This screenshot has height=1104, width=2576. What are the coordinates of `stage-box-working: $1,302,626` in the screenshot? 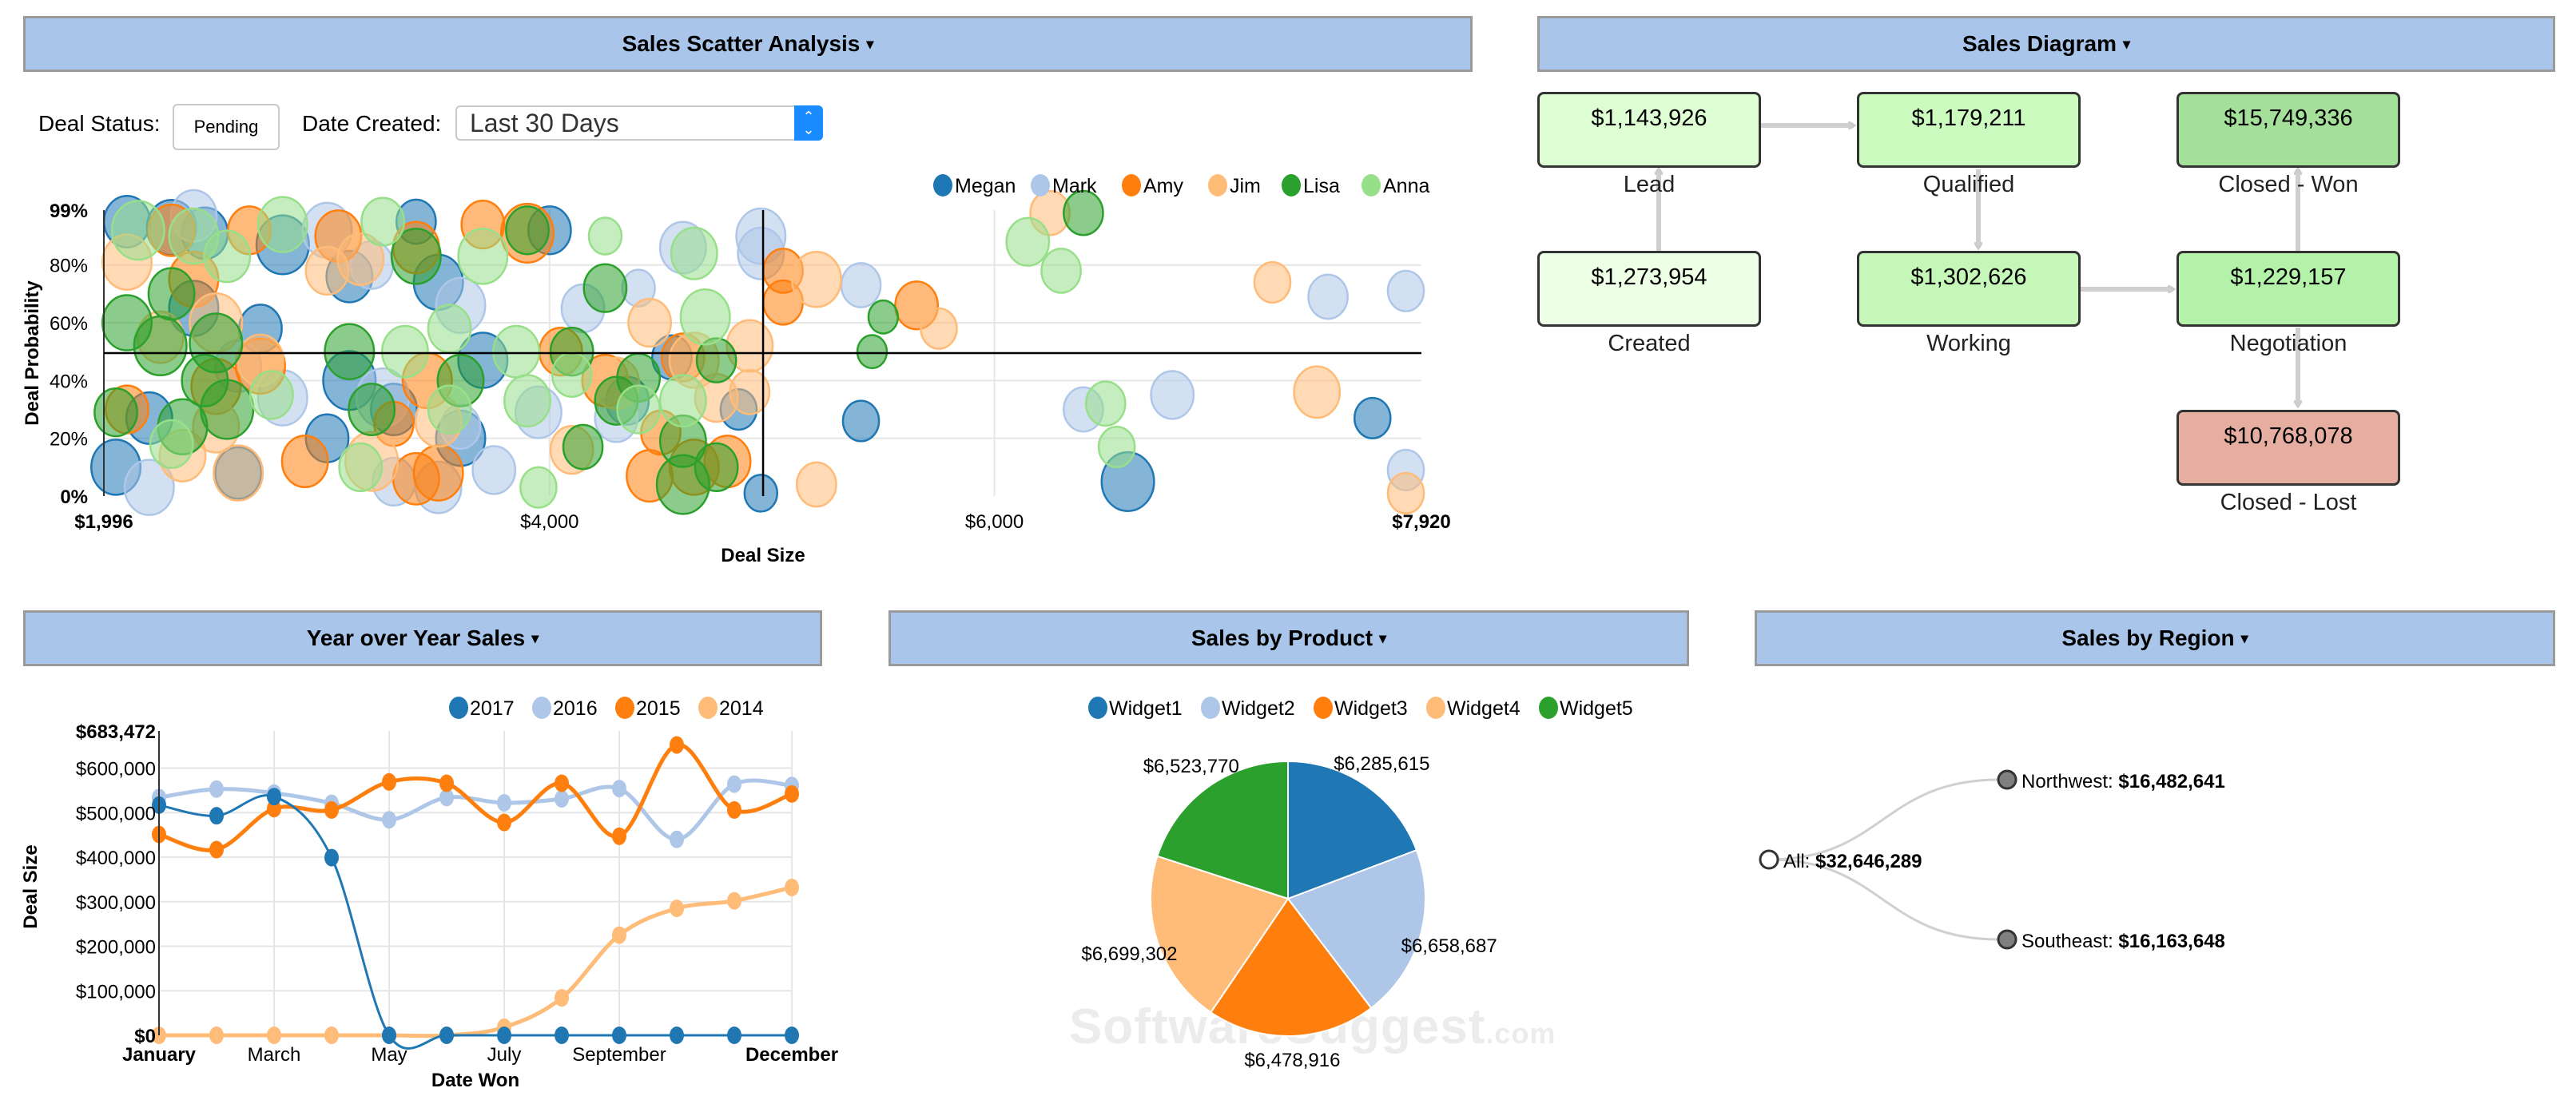 It's located at (1969, 289).